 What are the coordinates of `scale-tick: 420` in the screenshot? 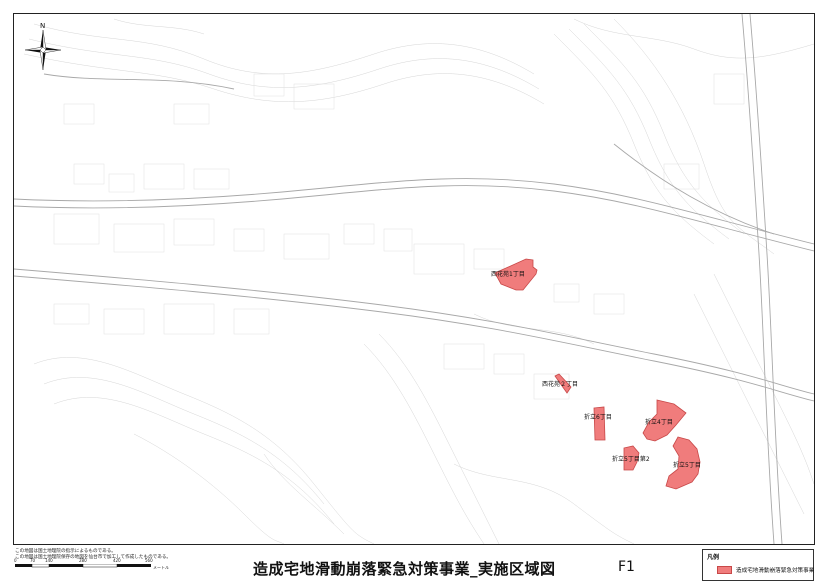 It's located at (117, 560).